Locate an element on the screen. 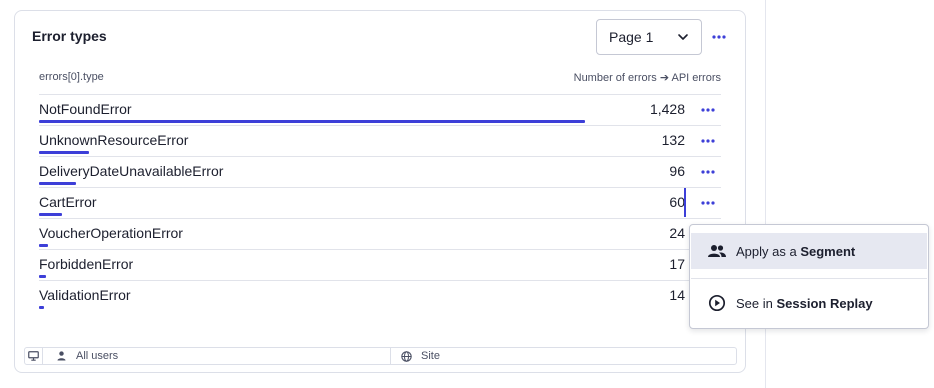  error-count-value: 60 is located at coordinates (677, 202).